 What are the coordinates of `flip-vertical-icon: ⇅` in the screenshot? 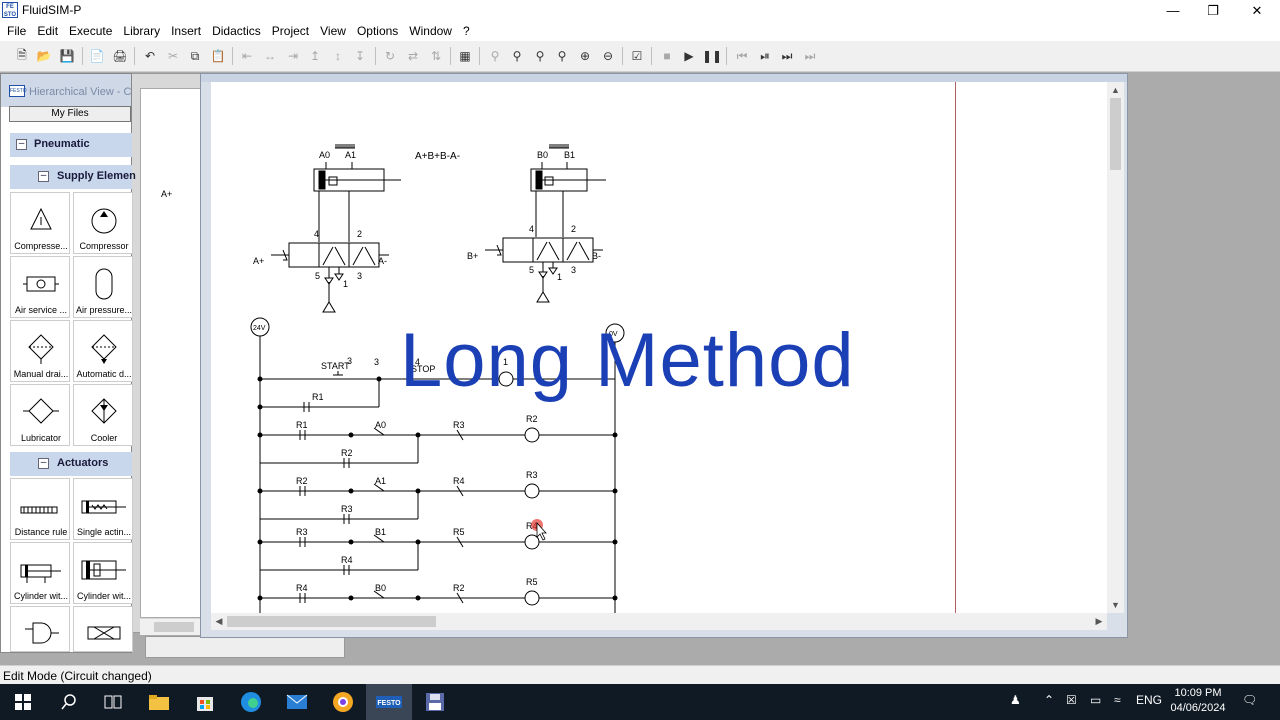 It's located at (436, 56).